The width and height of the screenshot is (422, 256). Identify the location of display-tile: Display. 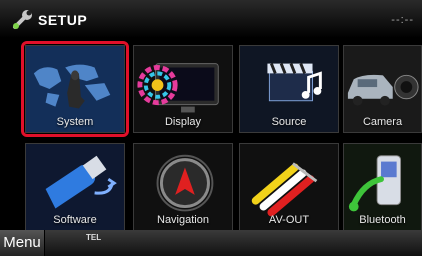
(183, 89).